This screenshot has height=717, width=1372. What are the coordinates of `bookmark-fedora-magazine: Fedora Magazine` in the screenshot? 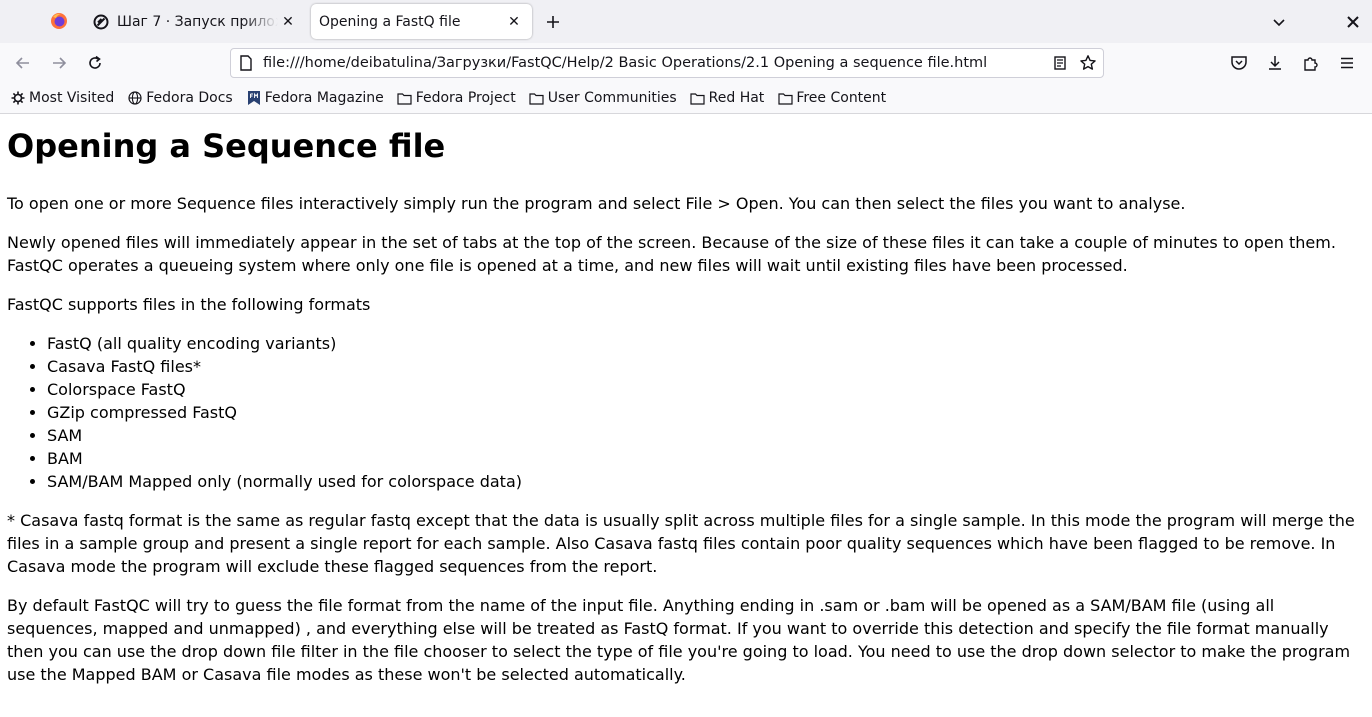 It's located at (315, 98).